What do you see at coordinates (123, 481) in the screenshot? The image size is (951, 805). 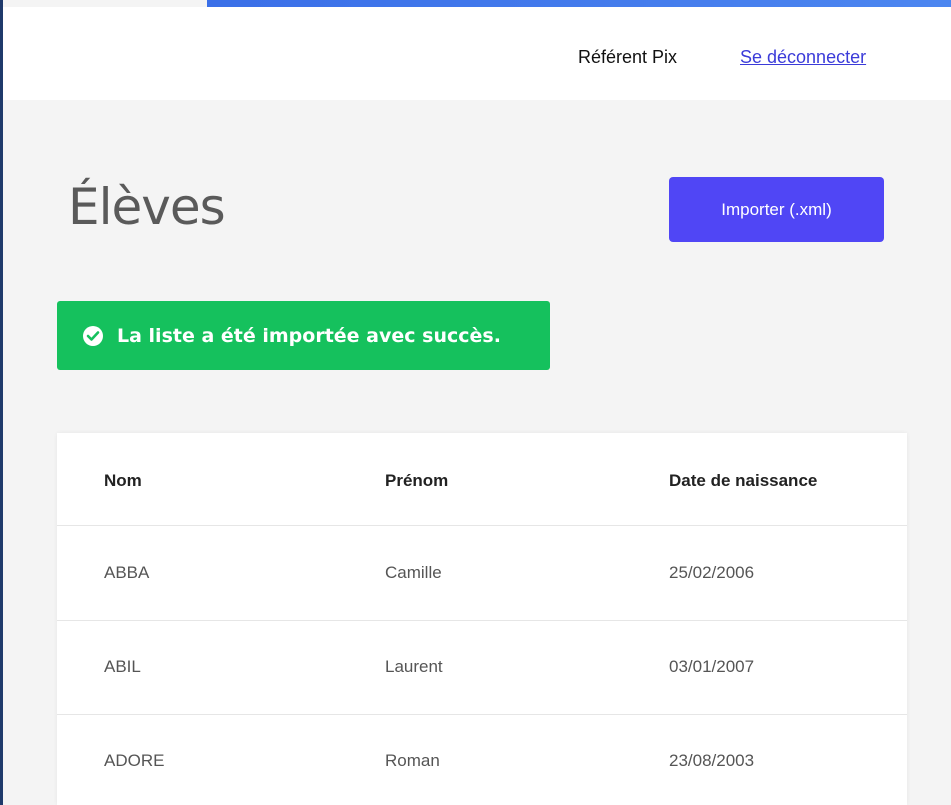 I see `column-header-nom: Nom` at bounding box center [123, 481].